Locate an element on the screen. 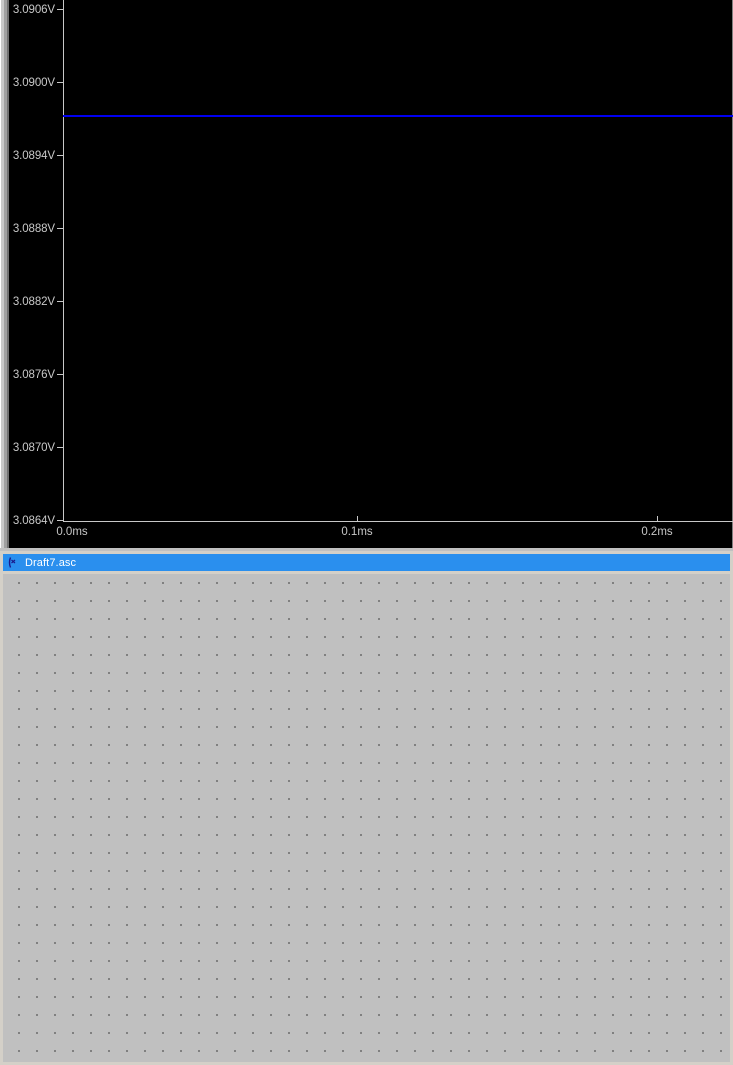 Image resolution: width=733 pixels, height=1065 pixels. y-tick-label-1: 3.0900V is located at coordinates (33, 82).